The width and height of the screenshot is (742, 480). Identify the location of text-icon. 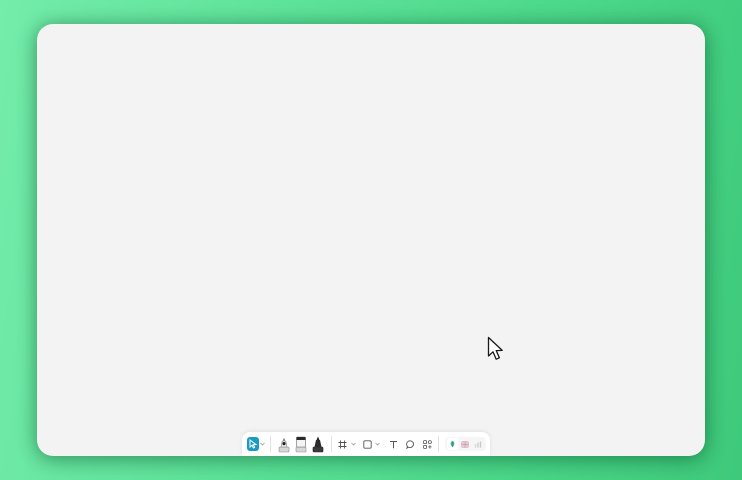
(393, 444).